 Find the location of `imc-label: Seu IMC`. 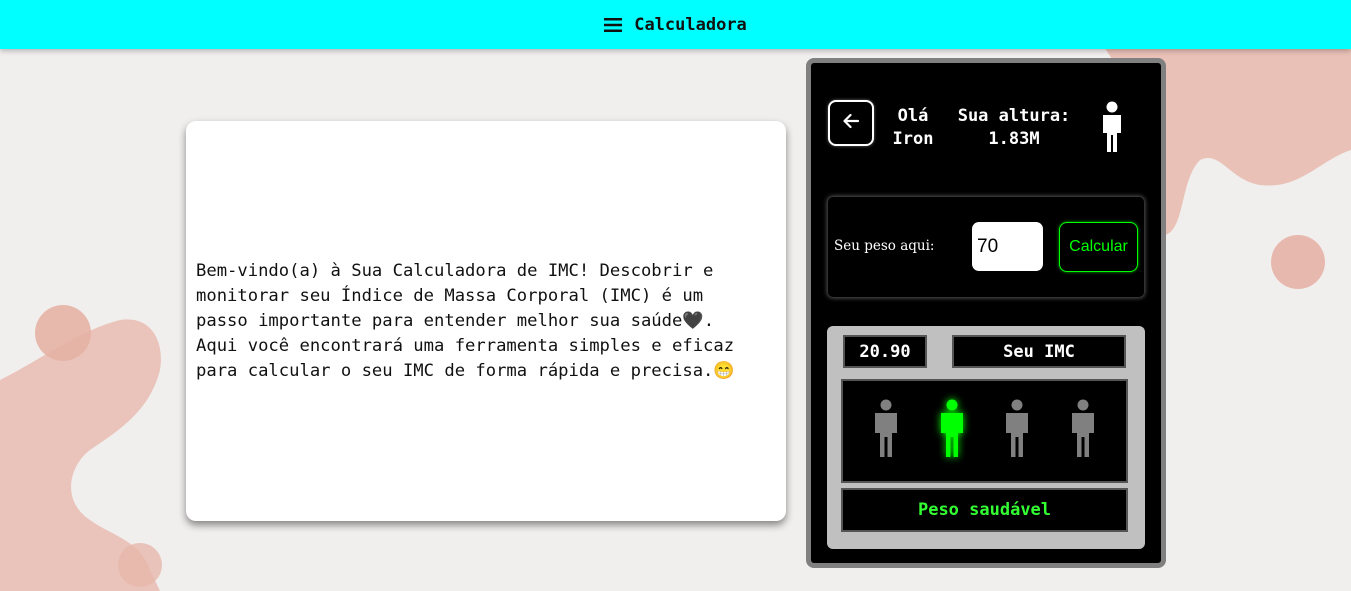

imc-label: Seu IMC is located at coordinates (1039, 351).